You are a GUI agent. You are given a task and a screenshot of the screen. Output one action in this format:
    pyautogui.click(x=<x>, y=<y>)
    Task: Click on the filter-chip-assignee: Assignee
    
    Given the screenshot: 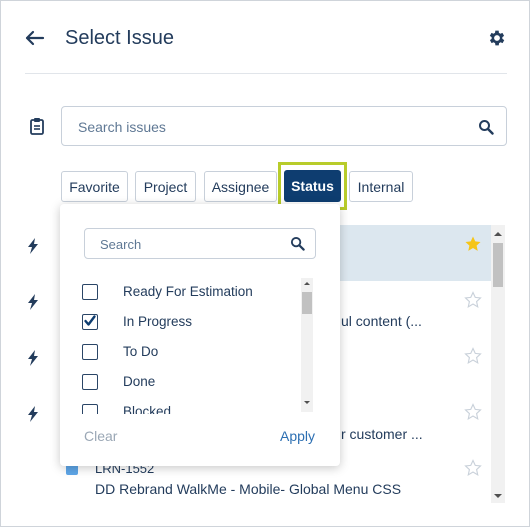 What is the action you would take?
    pyautogui.click(x=240, y=186)
    